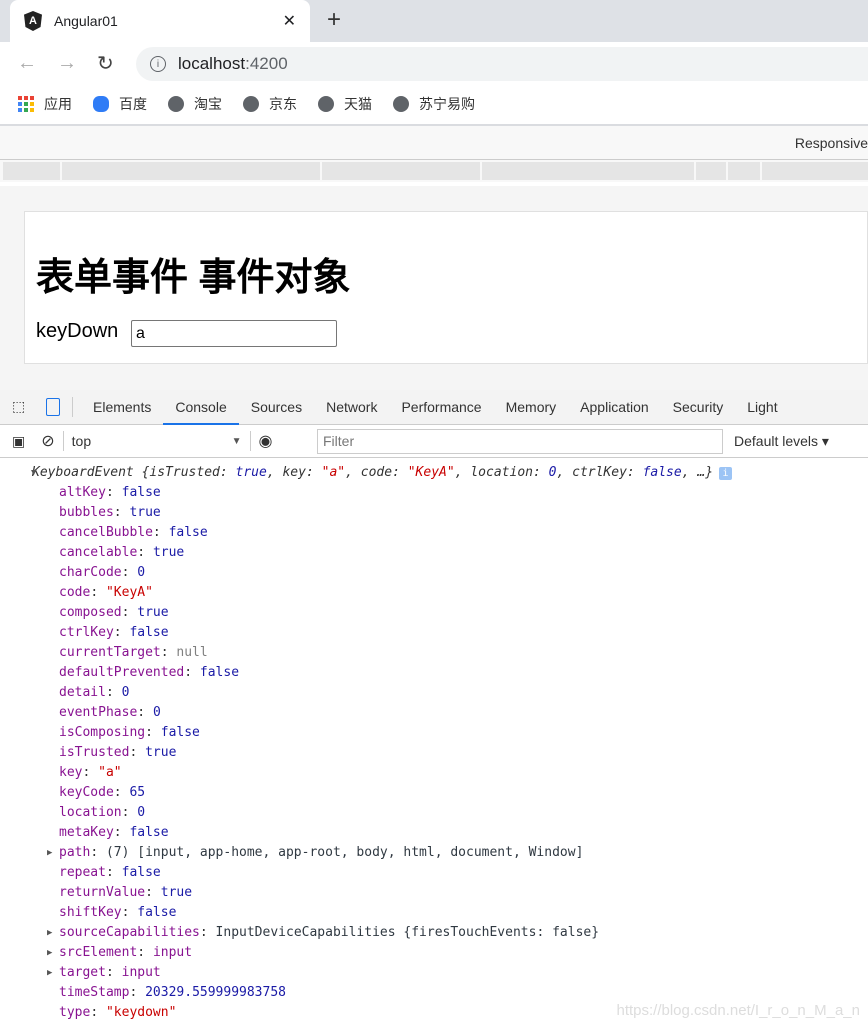 This screenshot has width=868, height=1029. Describe the element at coordinates (212, 63) in the screenshot. I see `url-host: localhost` at that location.